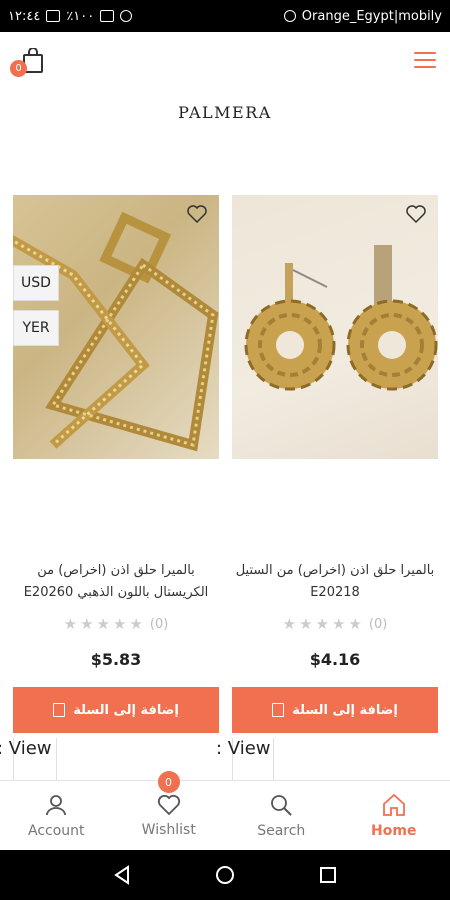 Image resolution: width=450 pixels, height=900 pixels. Describe the element at coordinates (168, 782) in the screenshot. I see `wishlist-count-badge: 0` at that location.